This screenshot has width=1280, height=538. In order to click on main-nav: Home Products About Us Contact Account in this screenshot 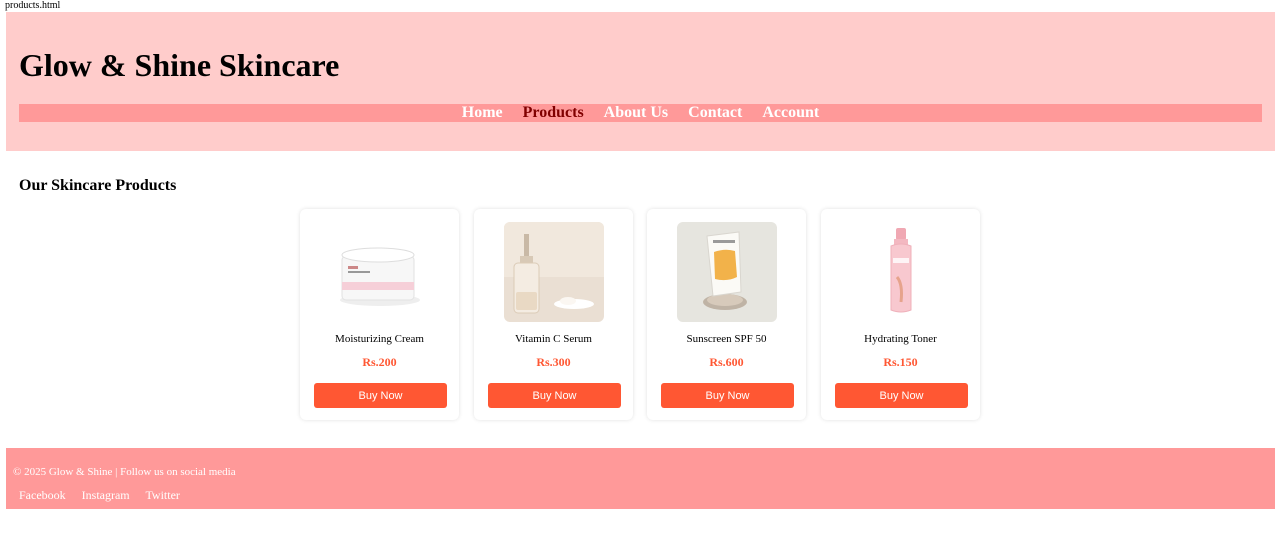, I will do `click(640, 113)`.